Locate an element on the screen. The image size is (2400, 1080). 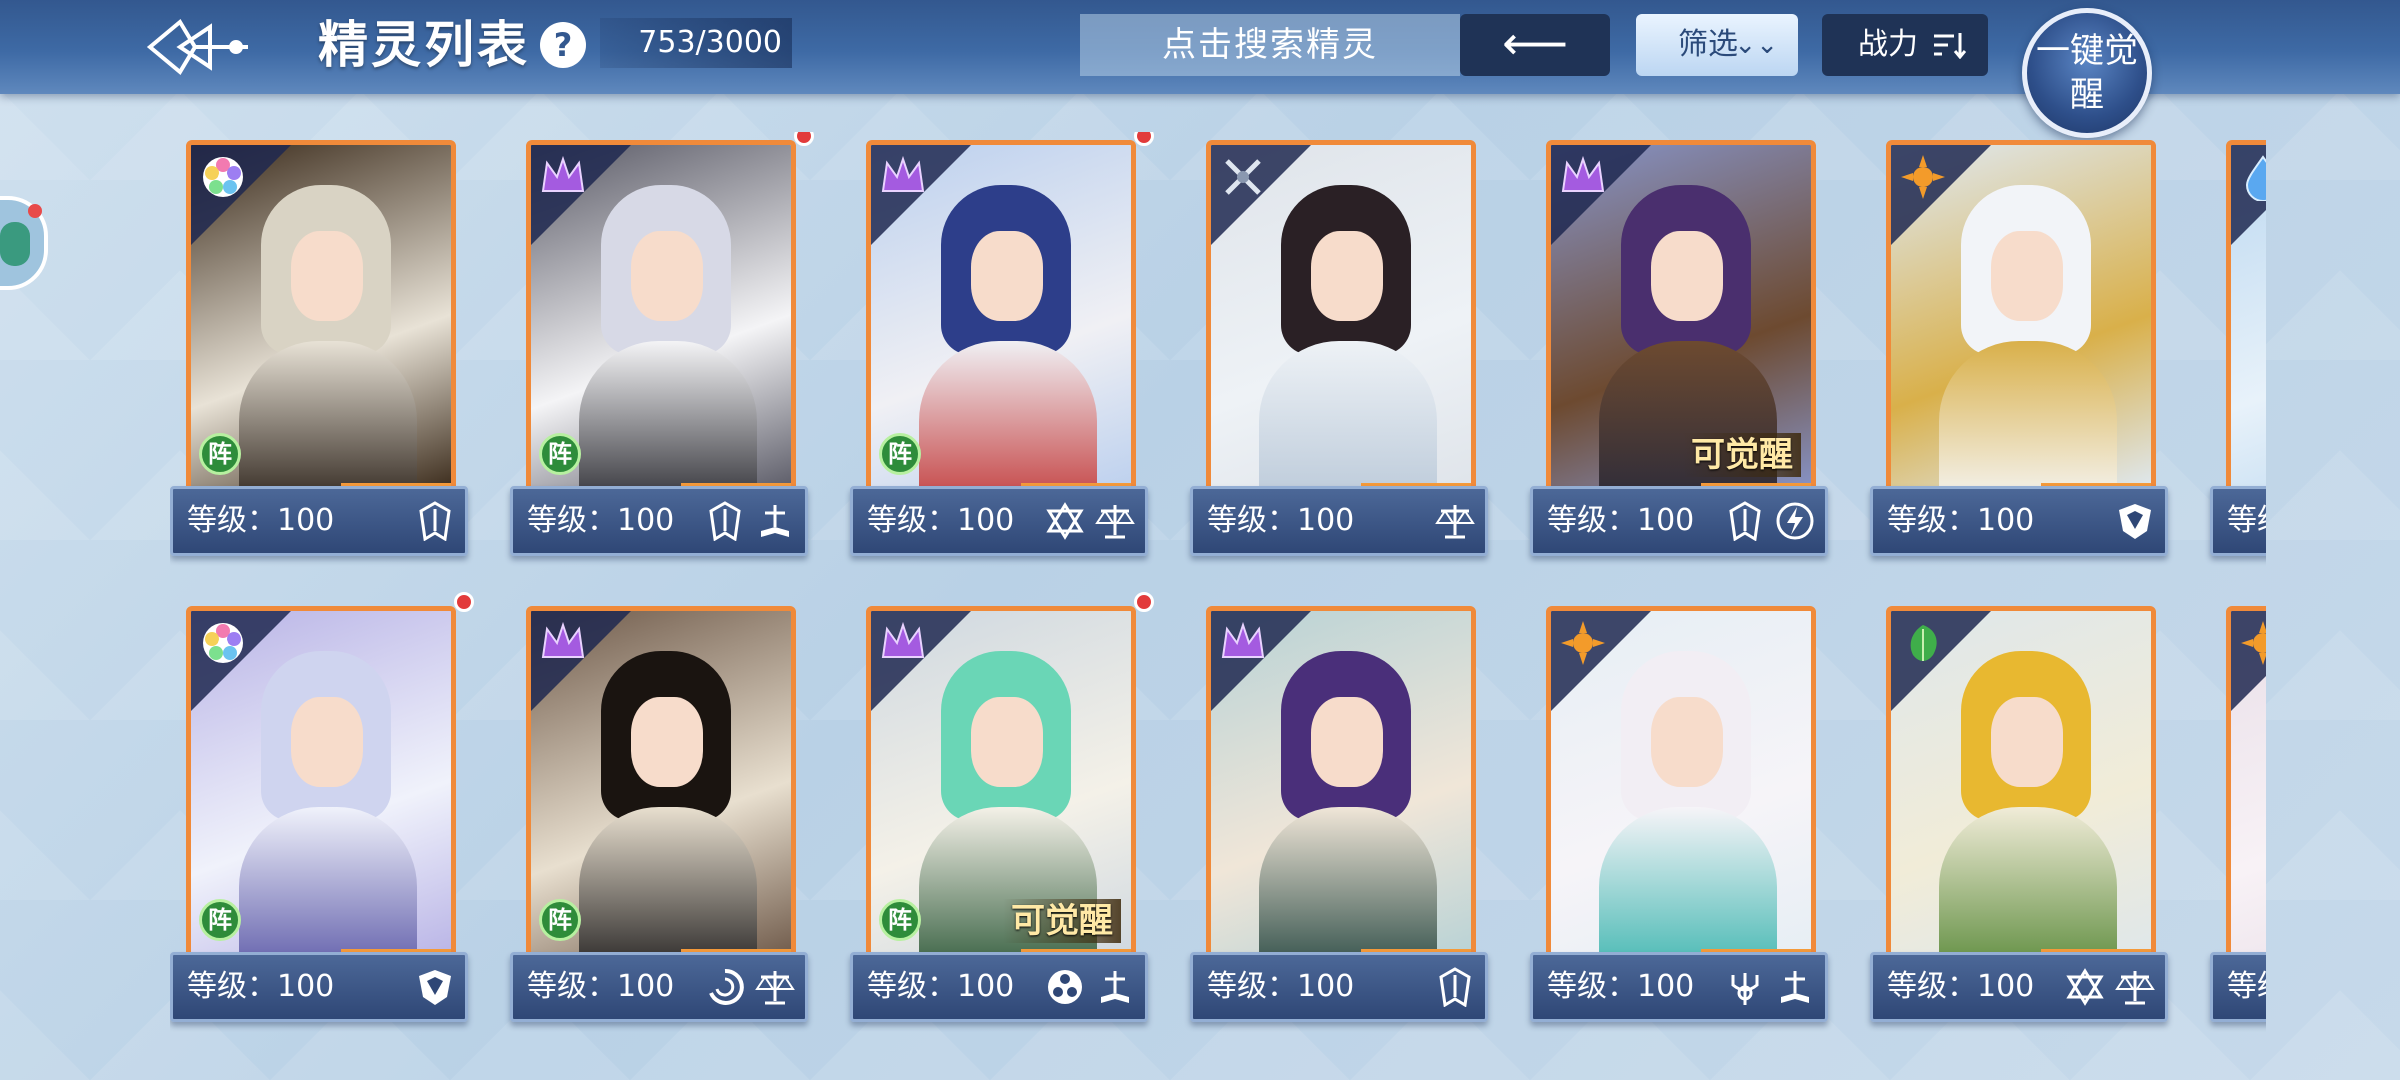
lightning-icon is located at coordinates (1795, 521).